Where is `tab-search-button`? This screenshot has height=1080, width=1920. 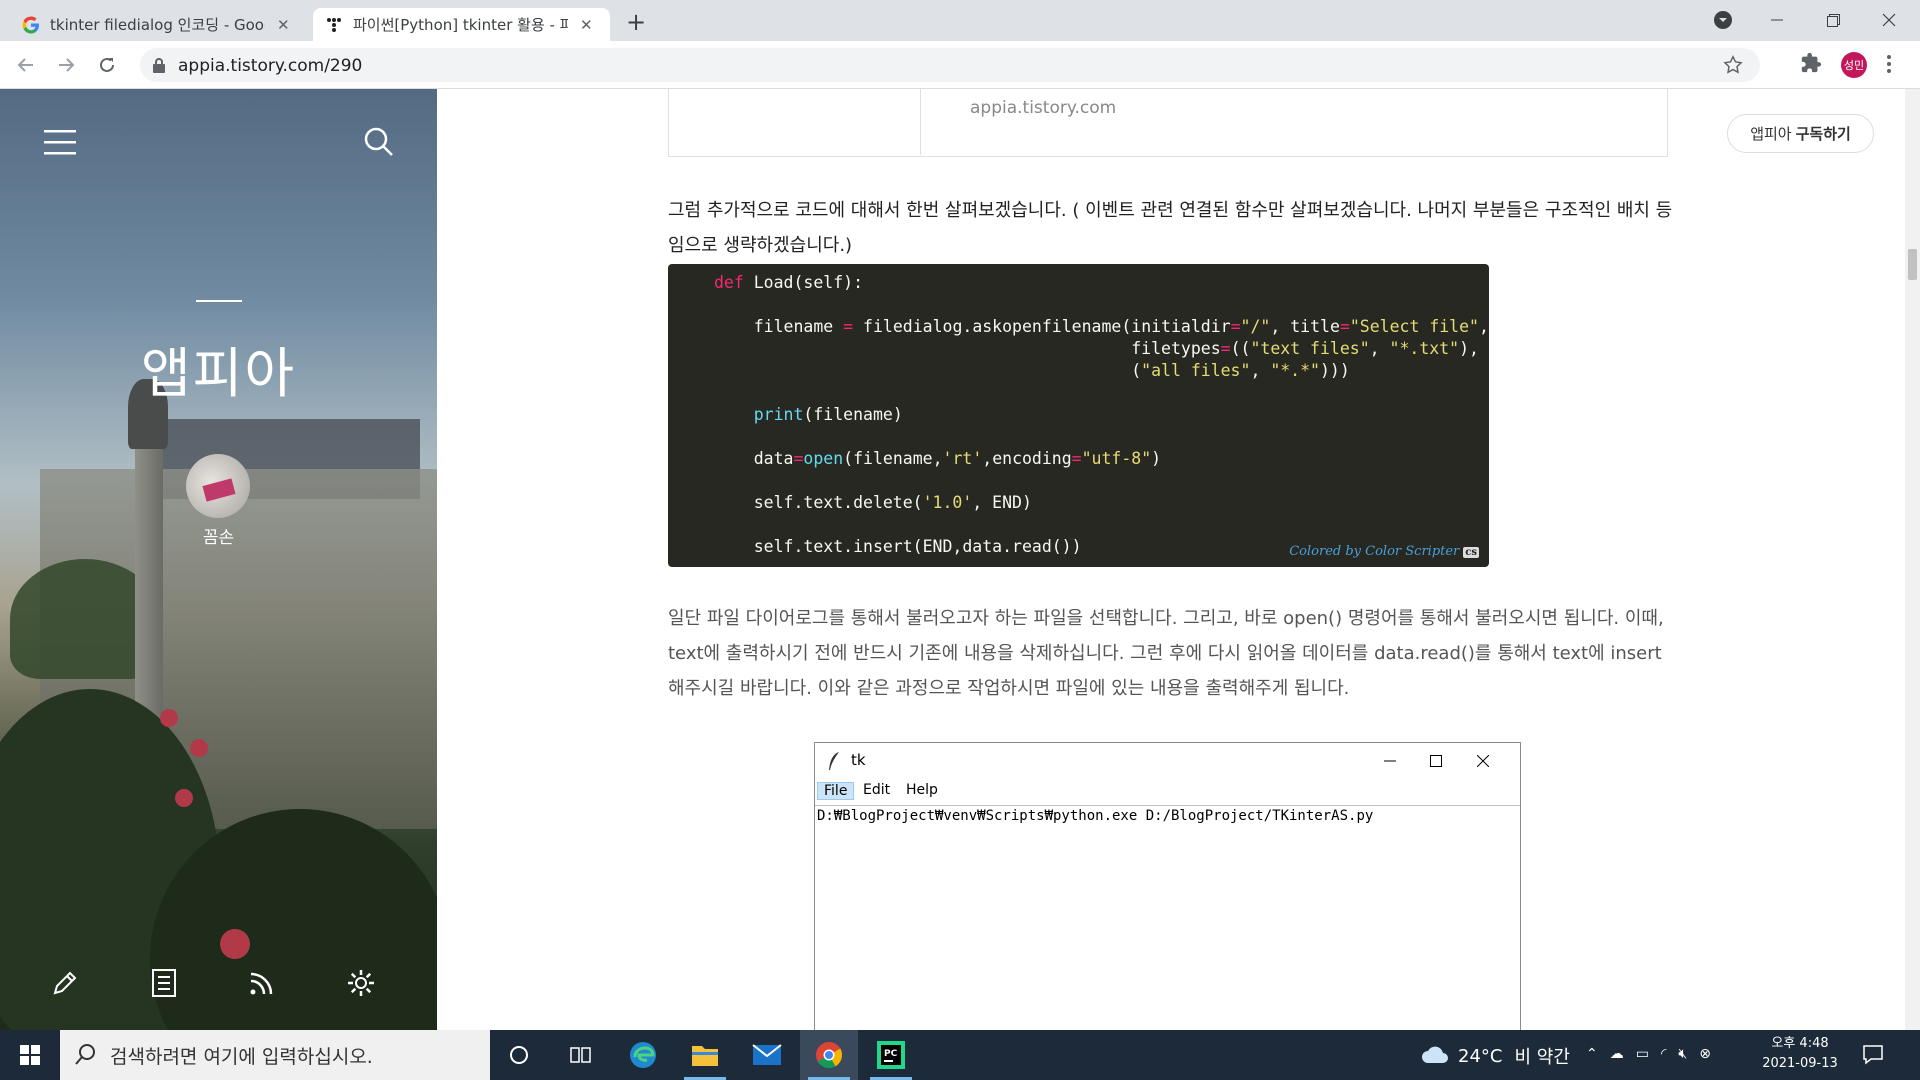 tab-search-button is located at coordinates (1723, 20).